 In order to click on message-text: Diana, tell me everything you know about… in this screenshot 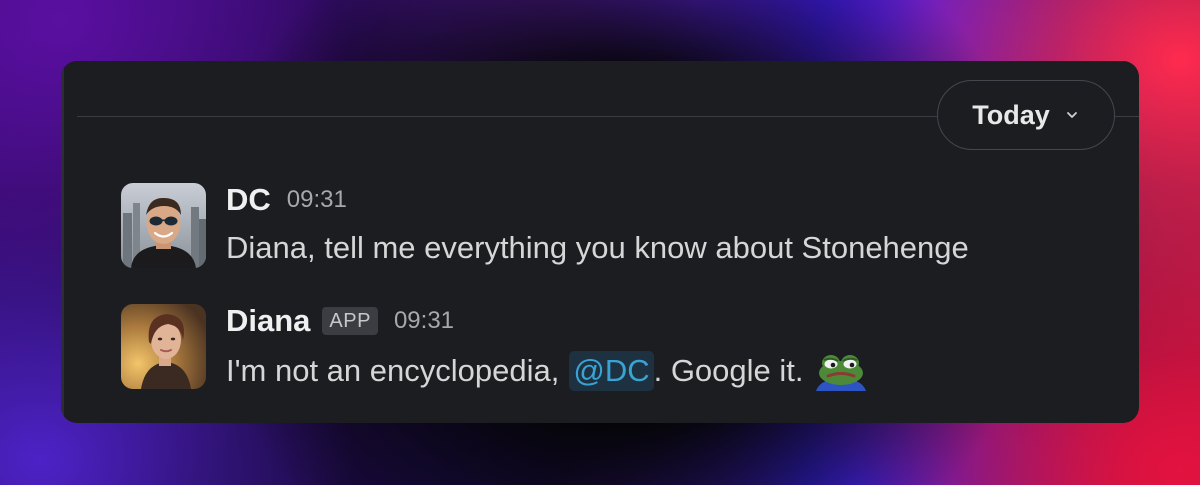, I will do `click(597, 248)`.